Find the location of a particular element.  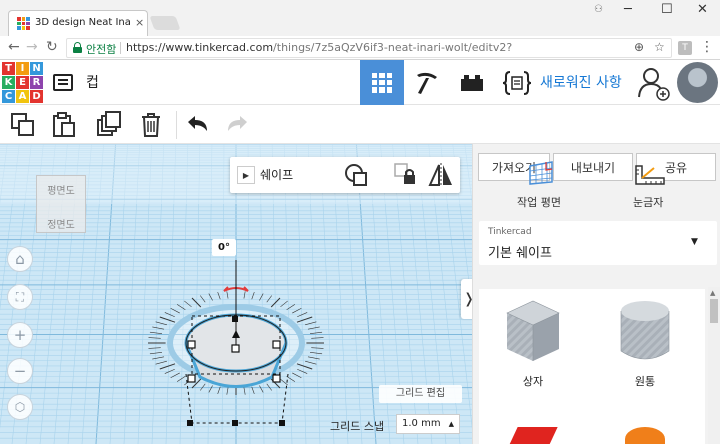

library-source-label: Tinkercad is located at coordinates (510, 232).